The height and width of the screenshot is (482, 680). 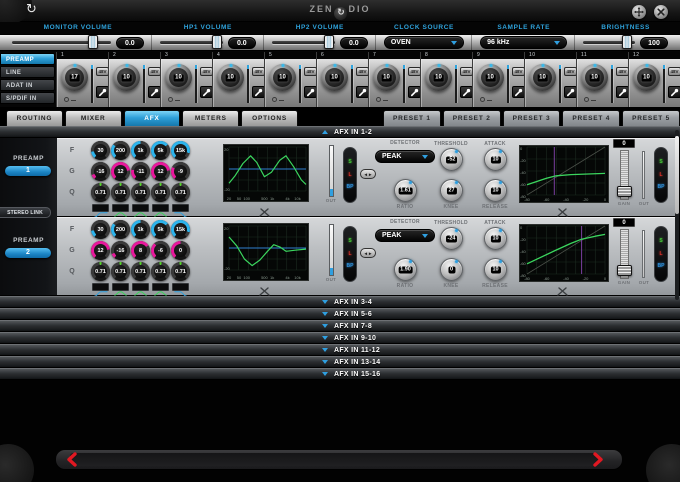 What do you see at coordinates (340, 350) in the screenshot?
I see `afx-collapsed-header: AFX IN 11-12` at bounding box center [340, 350].